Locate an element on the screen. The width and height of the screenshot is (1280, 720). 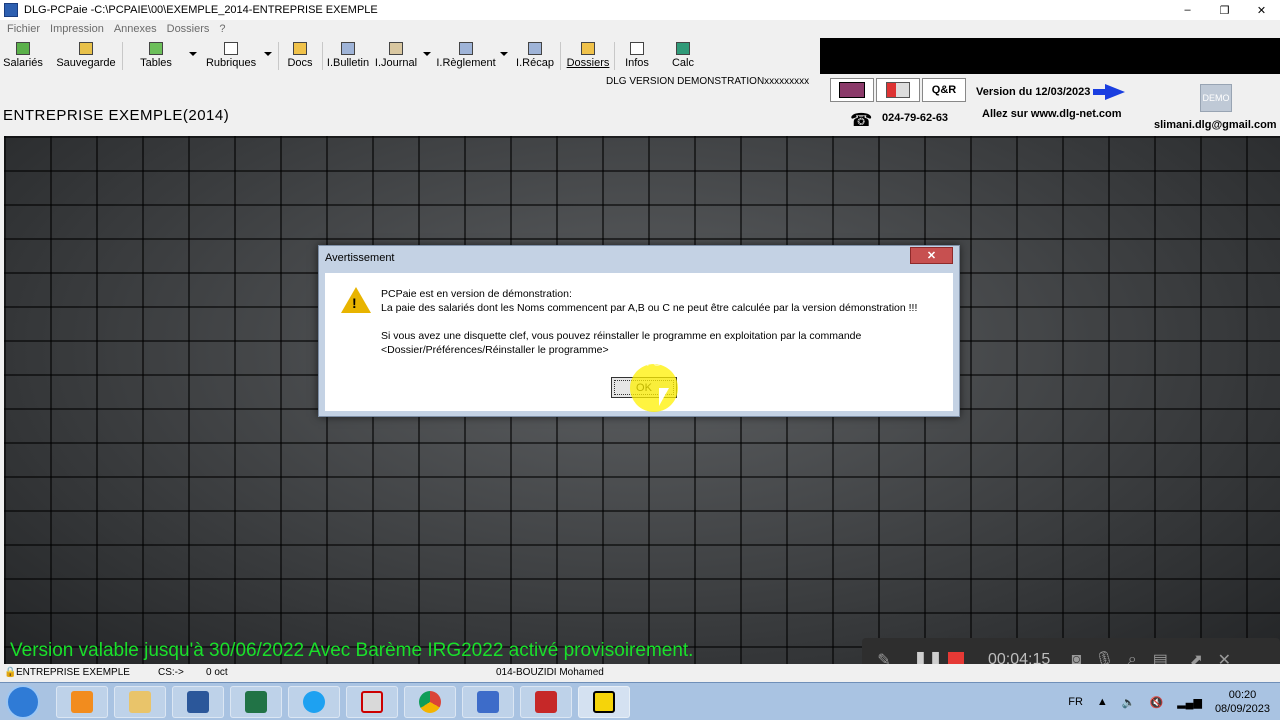
book-icon is located at coordinates (852, 90).